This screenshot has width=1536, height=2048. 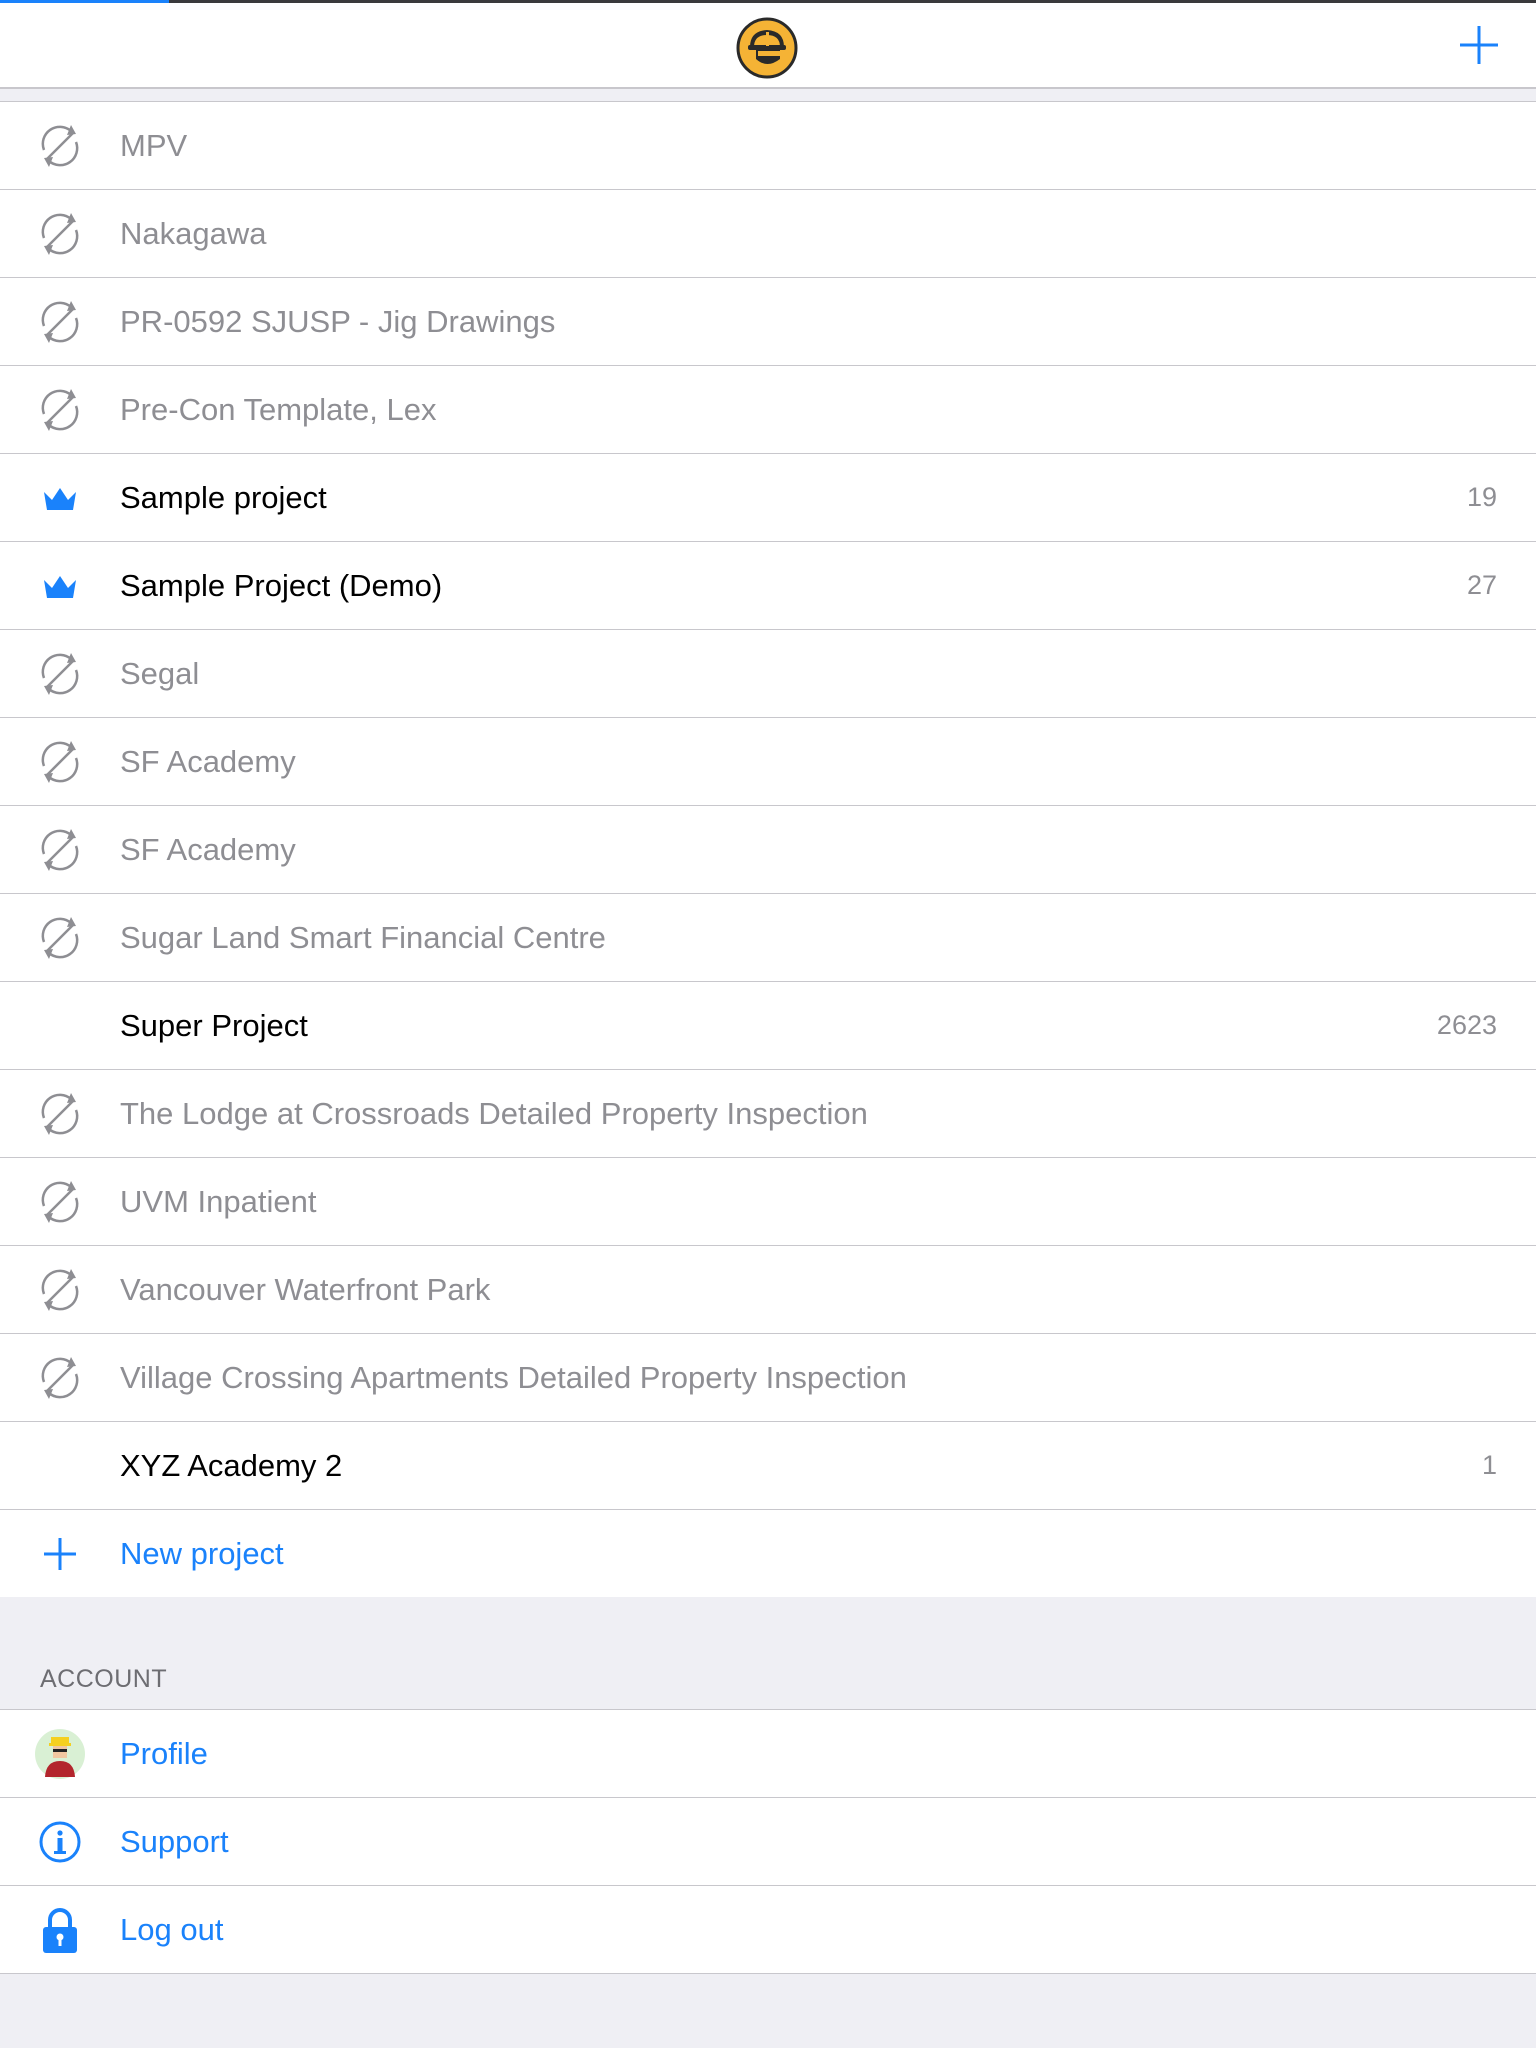 What do you see at coordinates (1481, 585) in the screenshot?
I see `item-count-badge: 27` at bounding box center [1481, 585].